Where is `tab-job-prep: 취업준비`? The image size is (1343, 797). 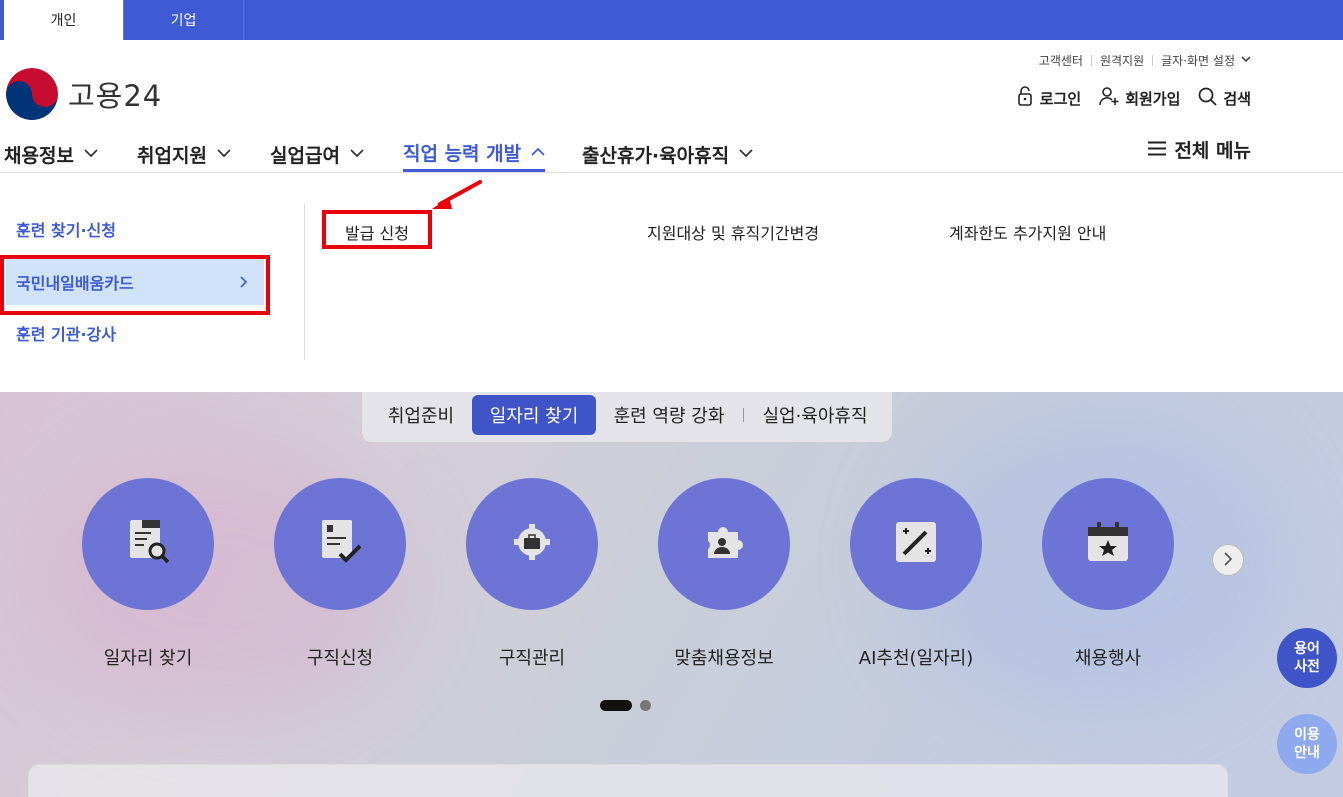 tab-job-prep: 취업준비 is located at coordinates (421, 415).